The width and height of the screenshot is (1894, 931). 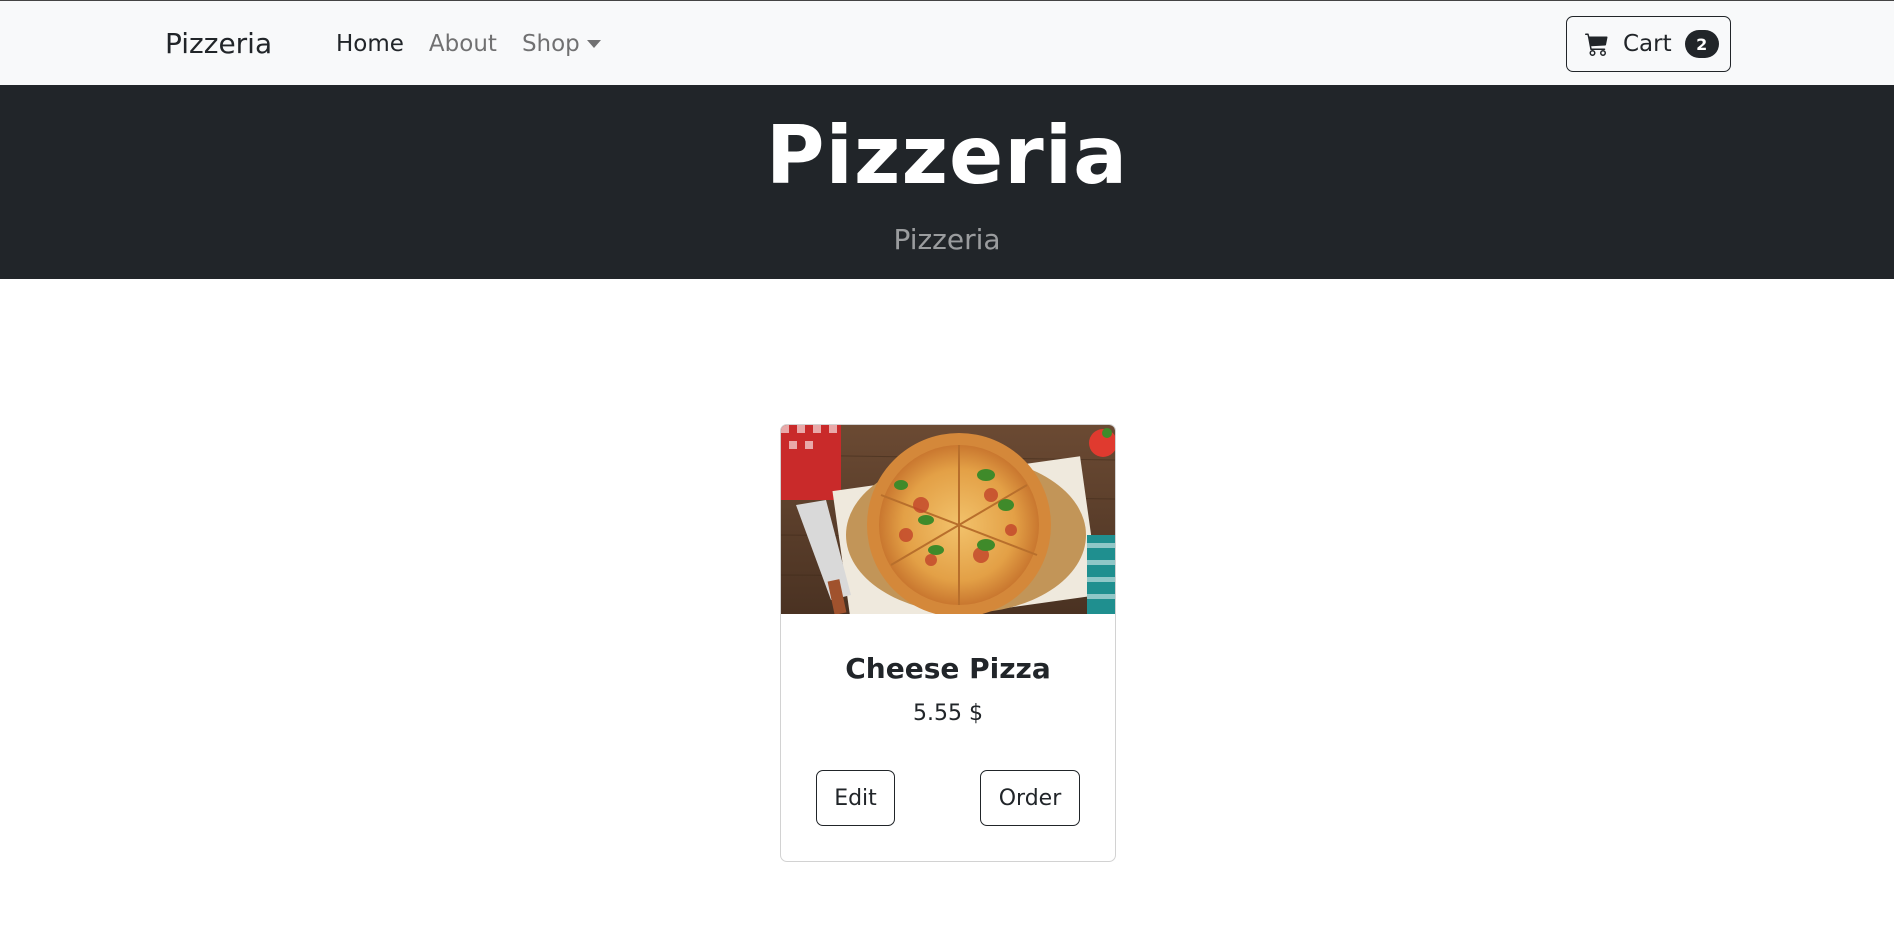 I want to click on nav-link-home: Home, so click(x=370, y=44).